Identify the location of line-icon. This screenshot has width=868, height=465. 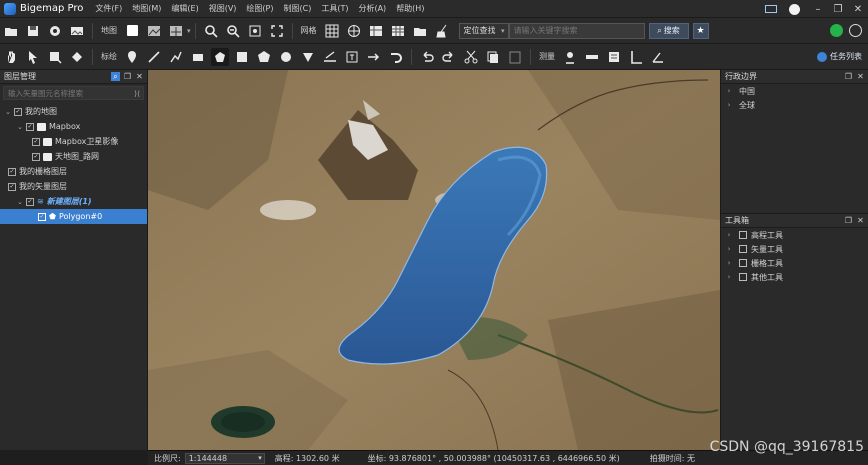
(154, 57).